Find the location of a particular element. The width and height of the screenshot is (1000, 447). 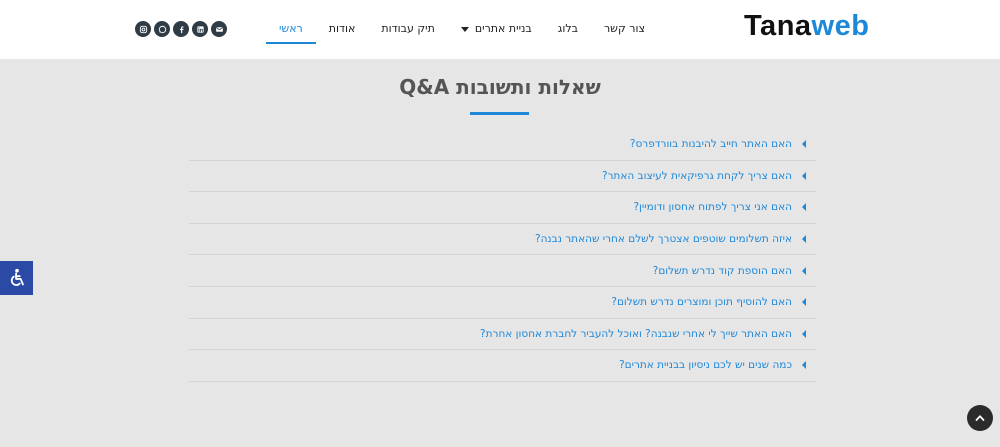

whatsapp-icon is located at coordinates (162, 29).